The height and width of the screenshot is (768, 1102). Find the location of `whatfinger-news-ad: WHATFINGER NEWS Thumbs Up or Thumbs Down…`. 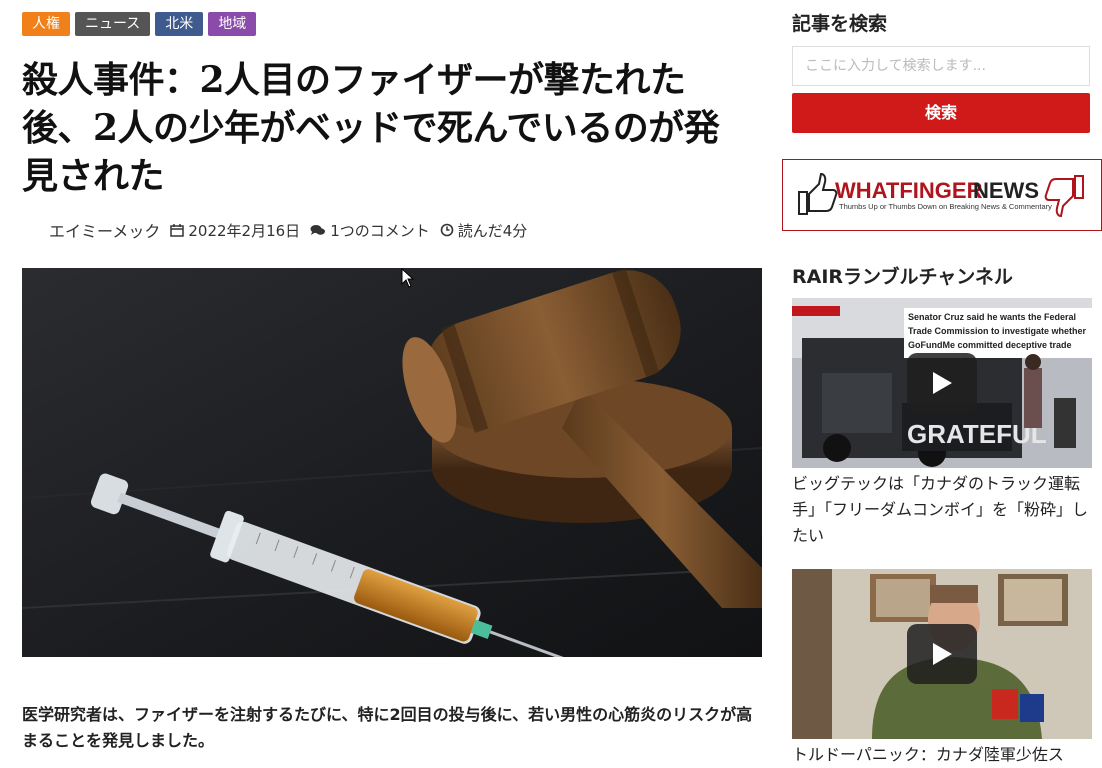

whatfinger-news-ad: WHATFINGER NEWS Thumbs Up or Thumbs Down… is located at coordinates (942, 195).